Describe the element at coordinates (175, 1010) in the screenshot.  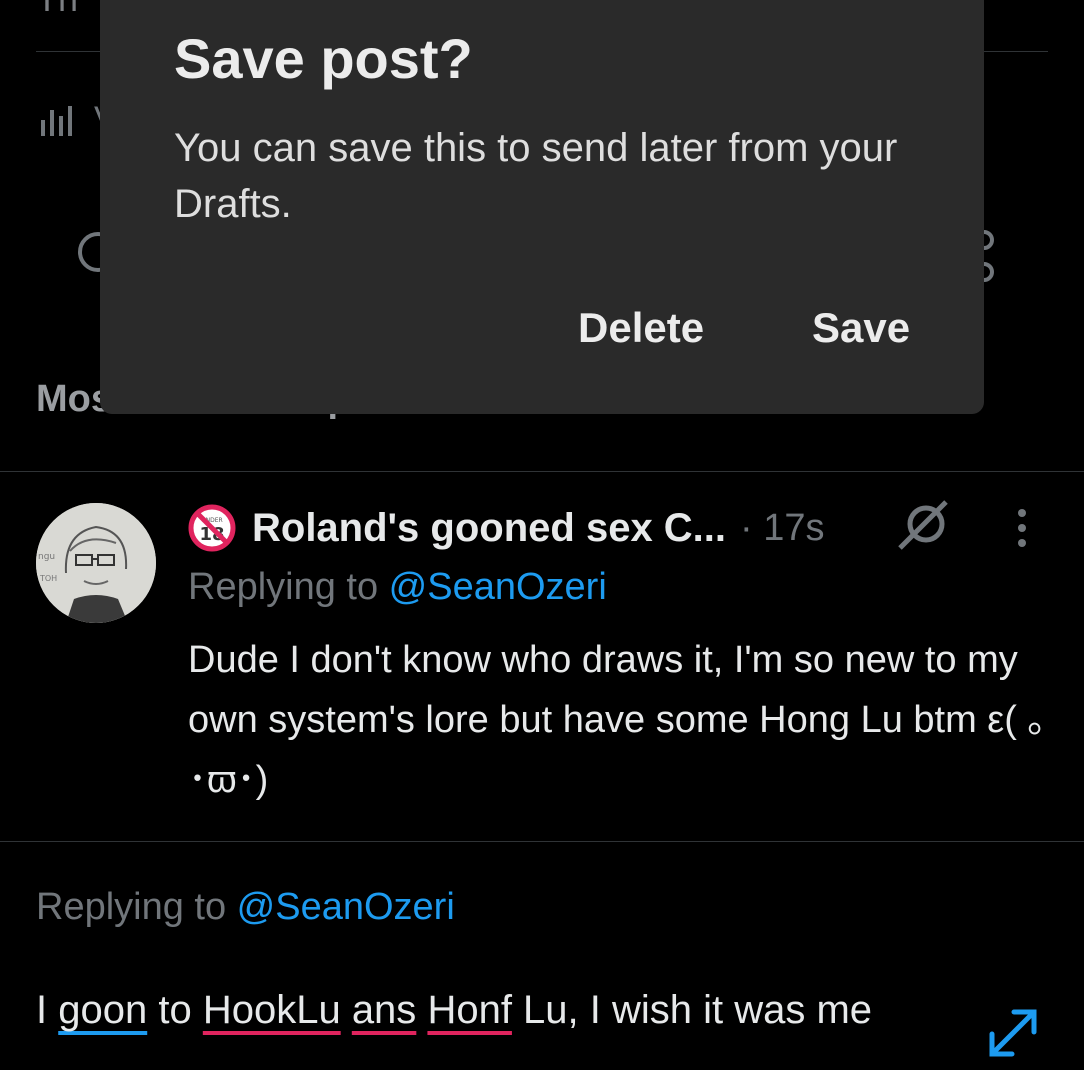
I see `text-segment: to` at that location.